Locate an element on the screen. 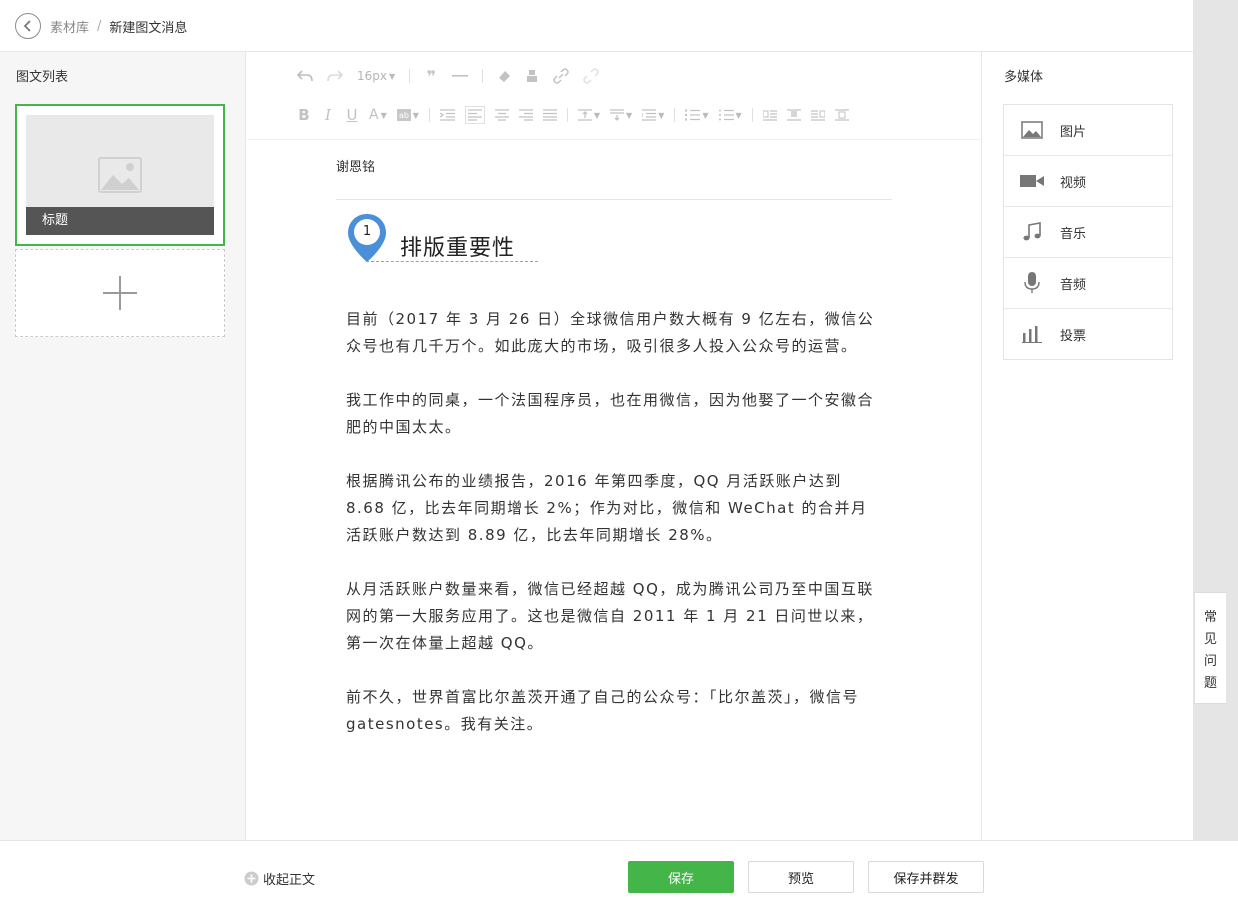 The height and width of the screenshot is (905, 1238). image-inline-icon is located at coordinates (793, 115).